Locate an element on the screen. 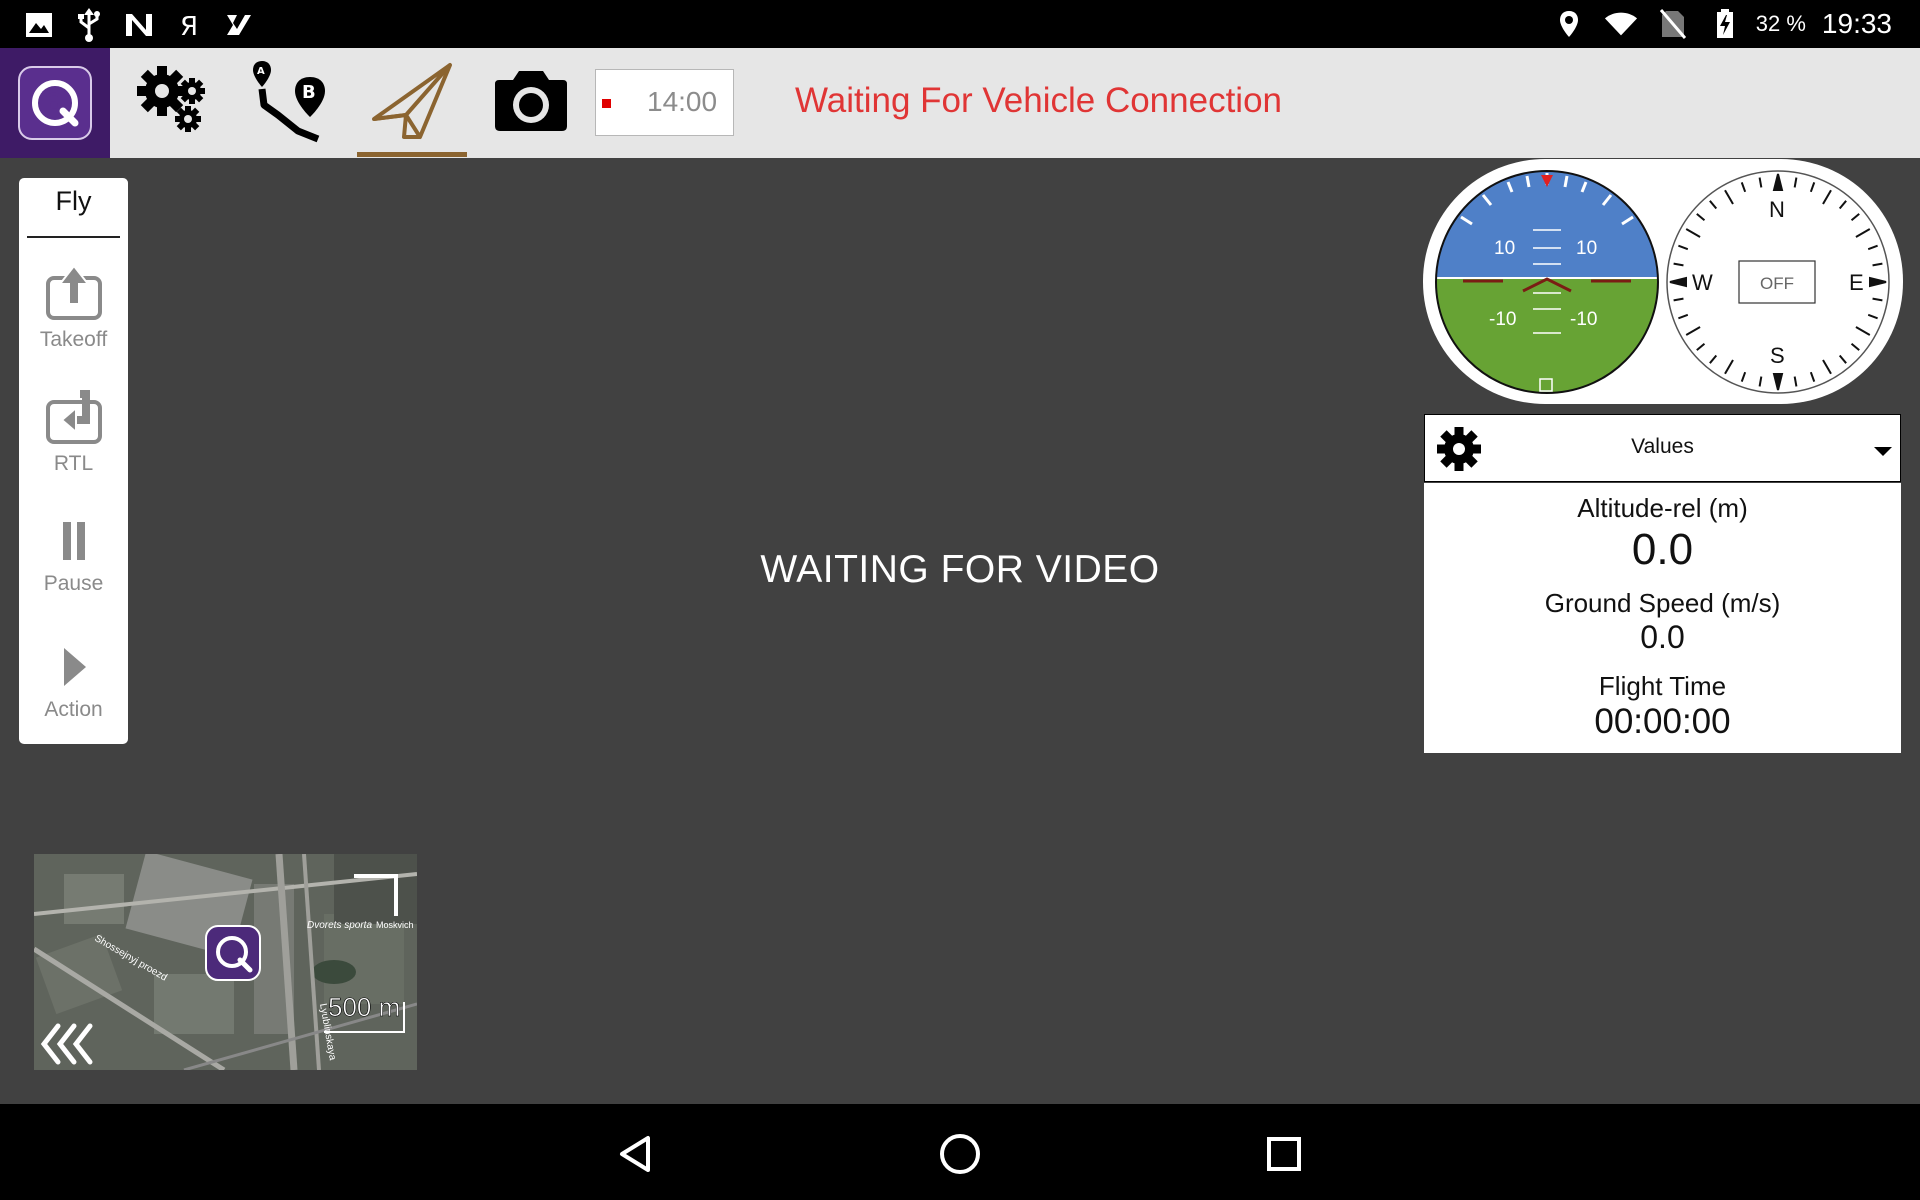  qgc-logo-icon is located at coordinates (55, 103).